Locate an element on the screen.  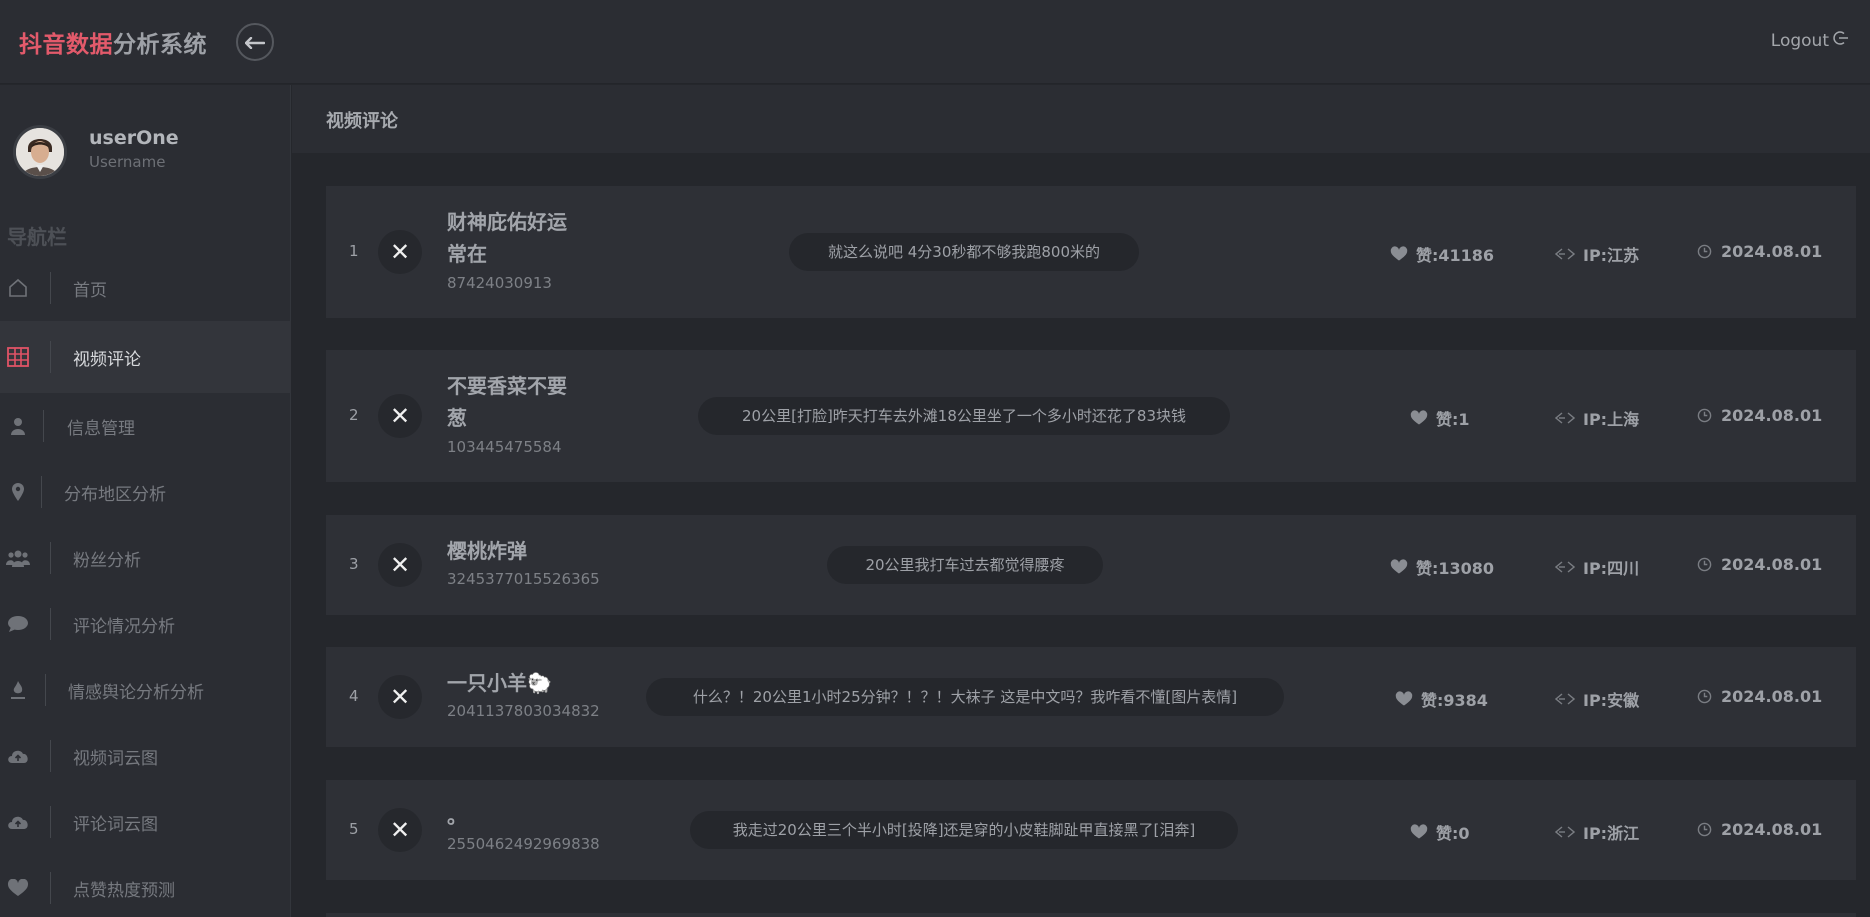
likes-count: 赞:13080 is located at coordinates (1455, 568).